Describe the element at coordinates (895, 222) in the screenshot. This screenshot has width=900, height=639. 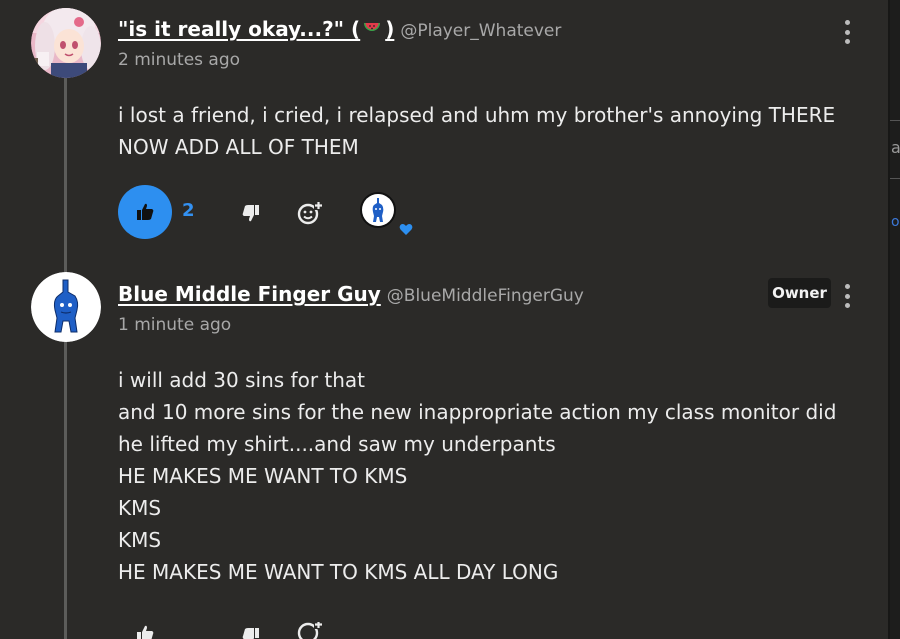
I see `side-panel-link: o` at that location.